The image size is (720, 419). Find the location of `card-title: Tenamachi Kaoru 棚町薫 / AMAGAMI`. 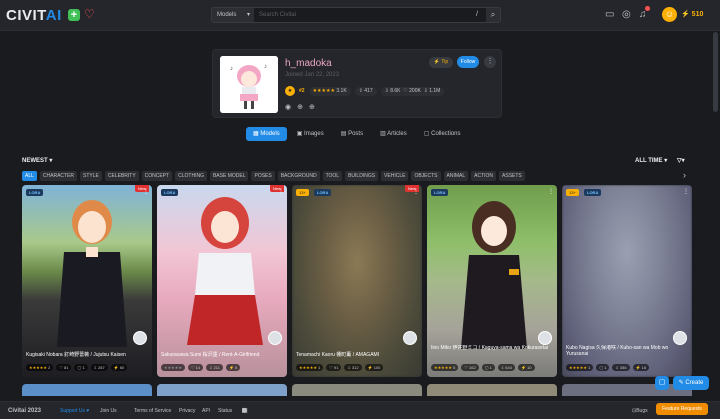

card-title: Tenamachi Kaoru 棚町薫 / AMAGAMI is located at coordinates (338, 355).